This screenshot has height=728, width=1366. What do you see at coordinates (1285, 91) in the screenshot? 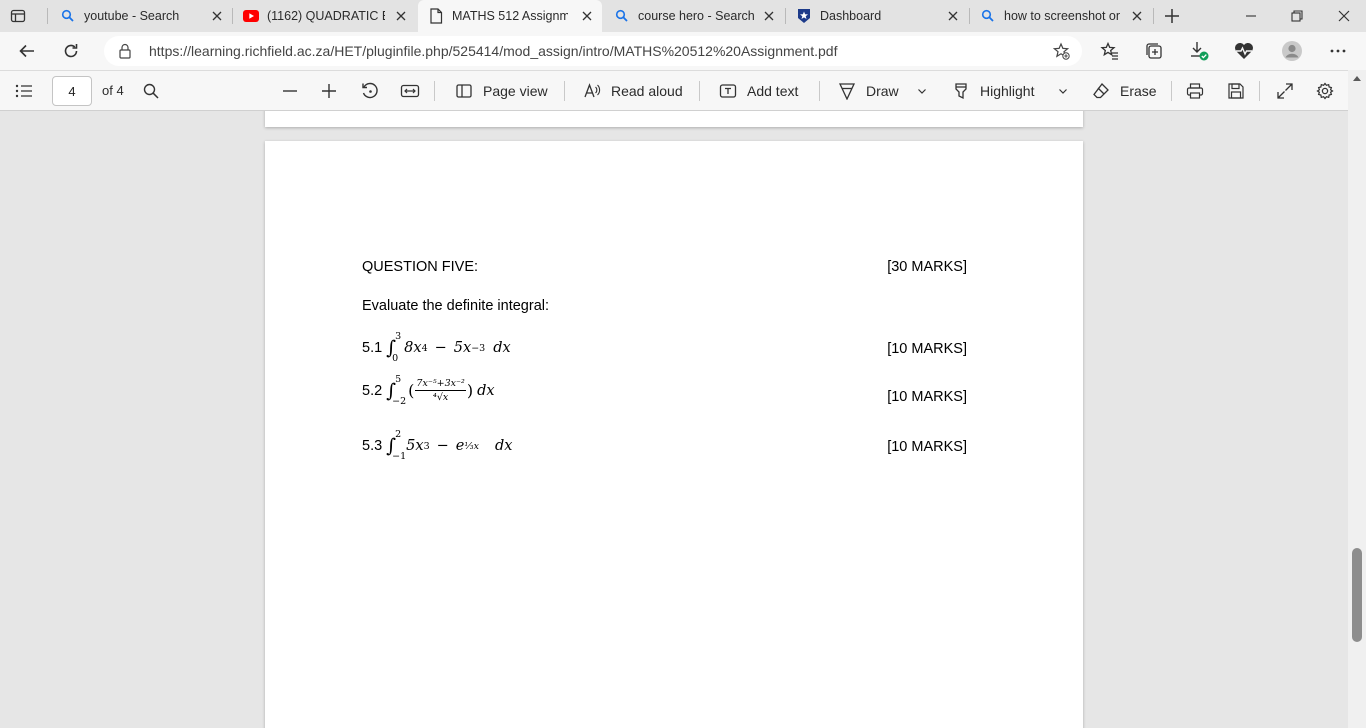
I see `fullscreen-expand-icon` at bounding box center [1285, 91].